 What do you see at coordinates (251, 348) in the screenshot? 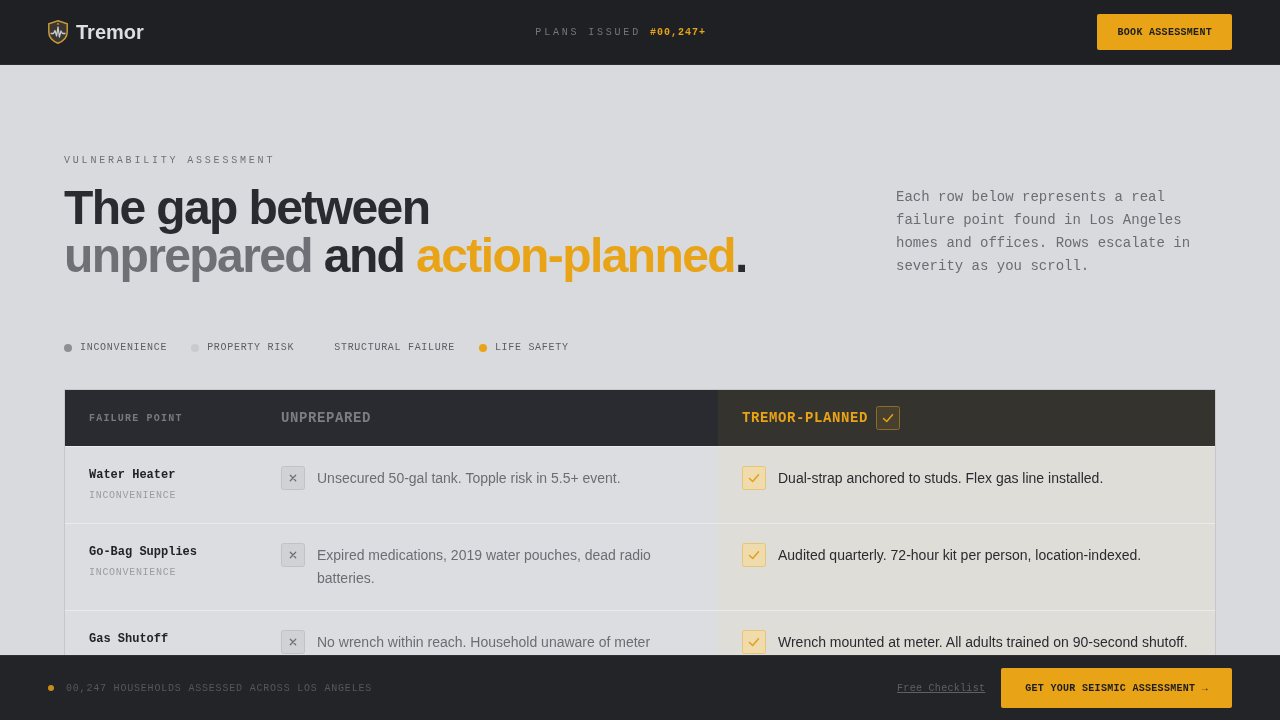
I see `legend-label: PROPERTY RISK` at bounding box center [251, 348].